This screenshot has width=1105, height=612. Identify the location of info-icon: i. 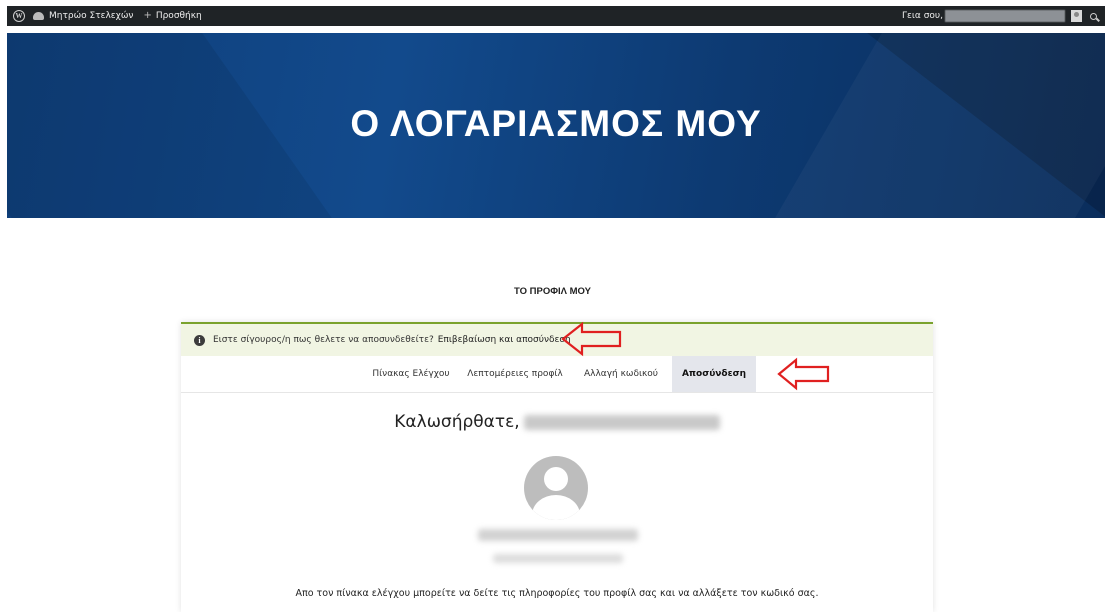
(199, 340).